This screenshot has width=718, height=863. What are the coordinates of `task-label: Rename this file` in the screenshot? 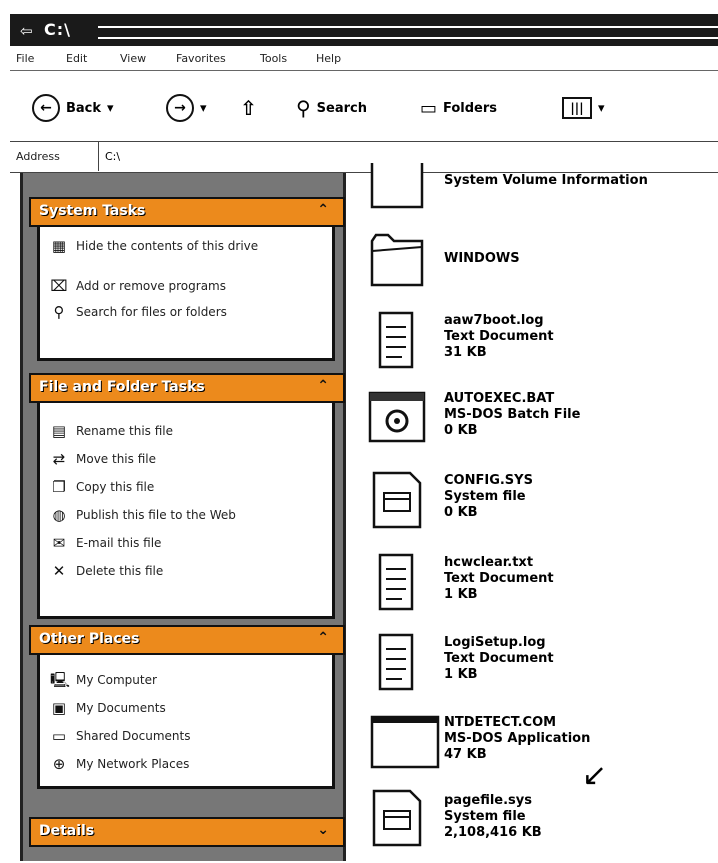 It's located at (125, 431).